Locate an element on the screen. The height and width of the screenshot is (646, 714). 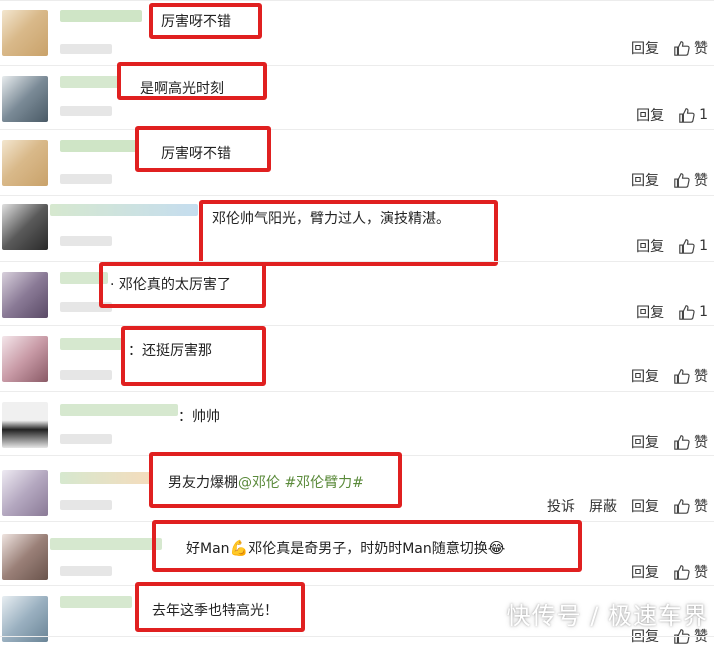
block-button: 屏蔽 is located at coordinates (603, 506).